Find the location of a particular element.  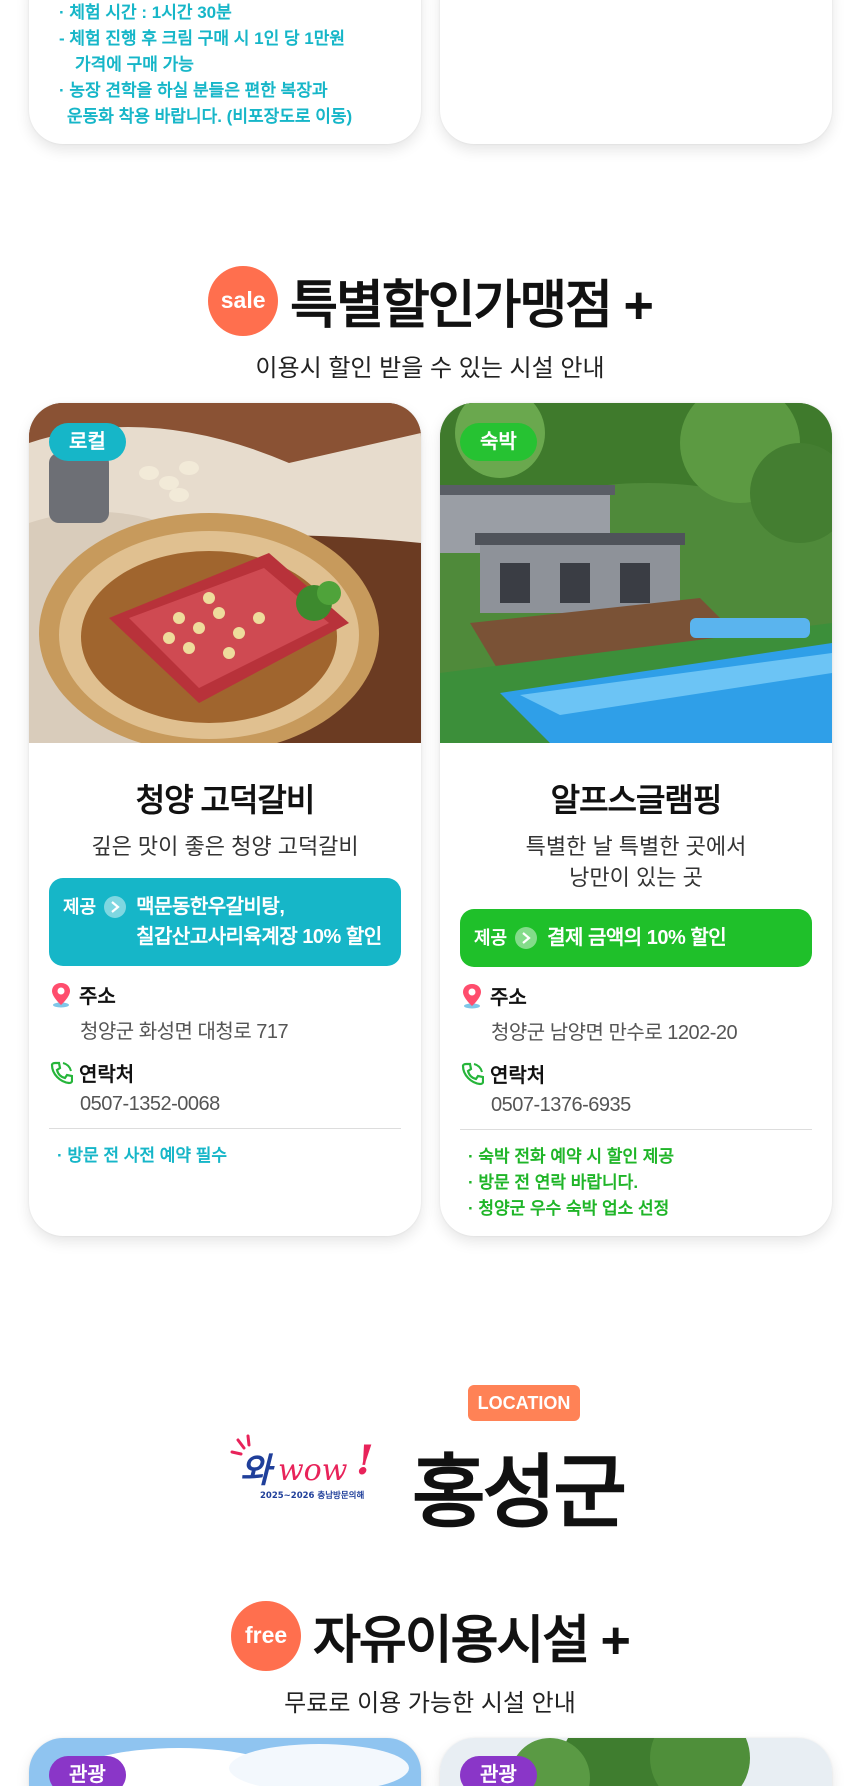

facility-name: 청양 고덕갈비 is located at coordinates (225, 800).